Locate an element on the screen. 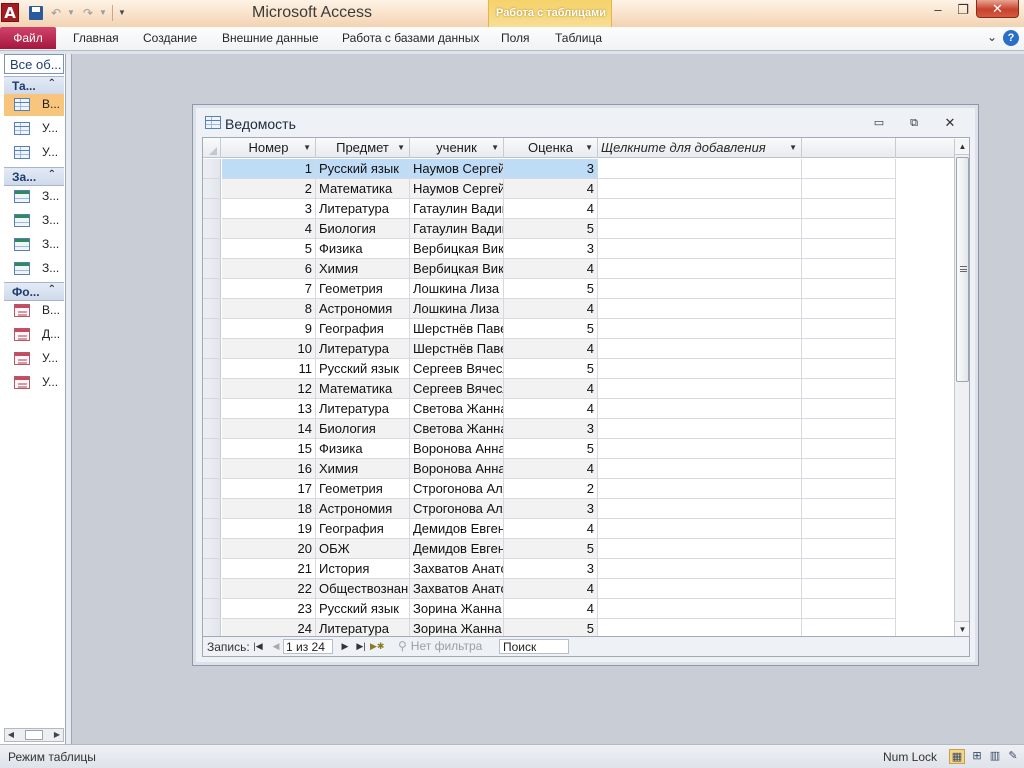 The width and height of the screenshot is (1024, 768). collapse-chevron-icon: ⌃ is located at coordinates (52, 289).